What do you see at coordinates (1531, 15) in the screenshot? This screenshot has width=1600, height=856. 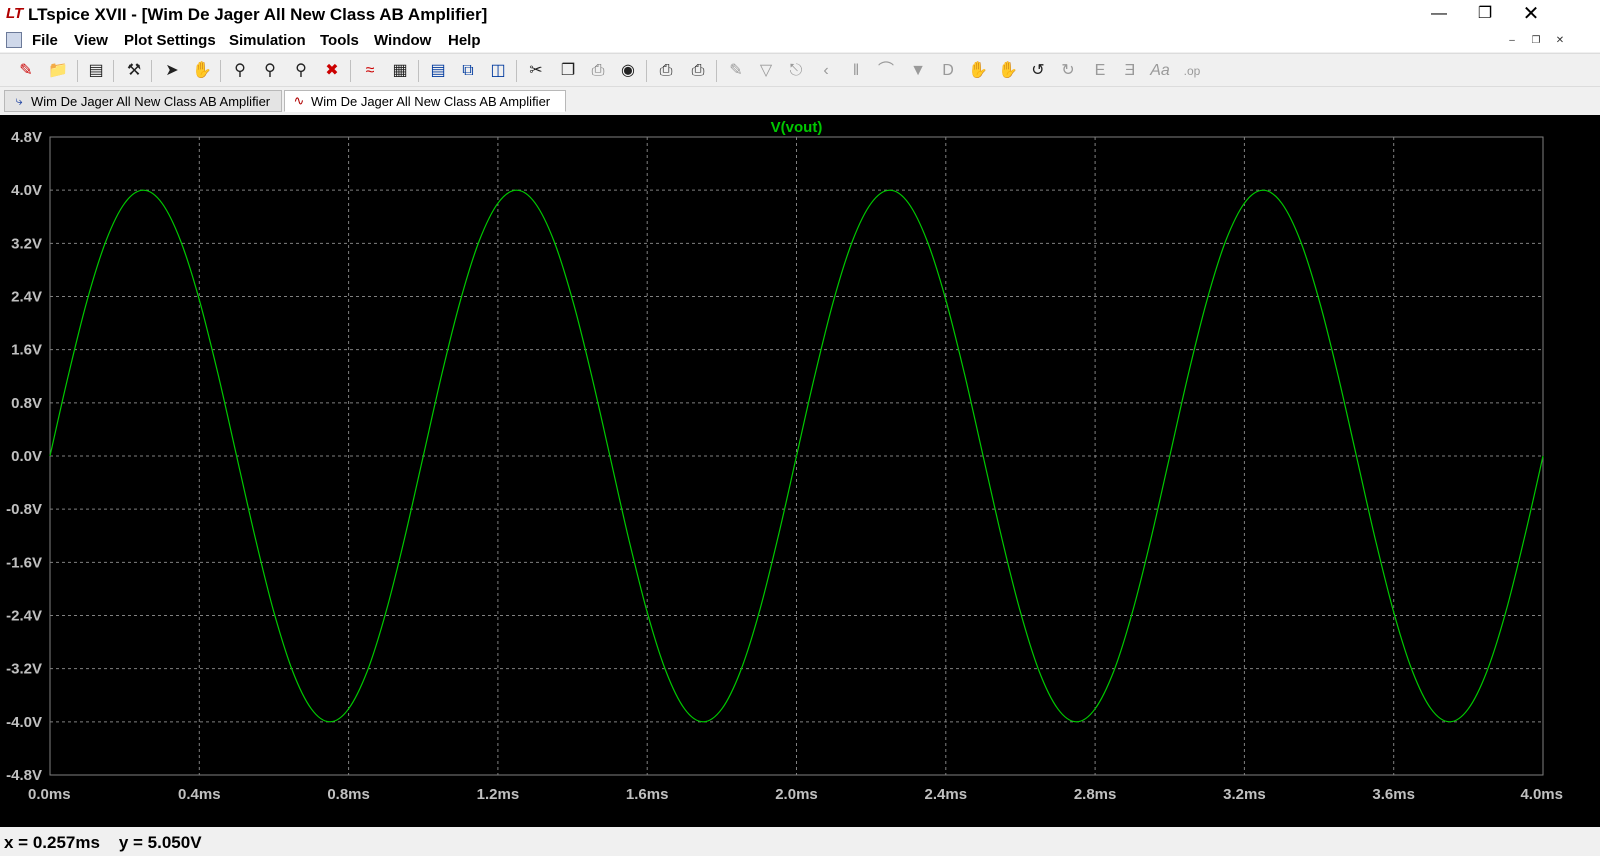 I see `close-button: ✕` at bounding box center [1531, 15].